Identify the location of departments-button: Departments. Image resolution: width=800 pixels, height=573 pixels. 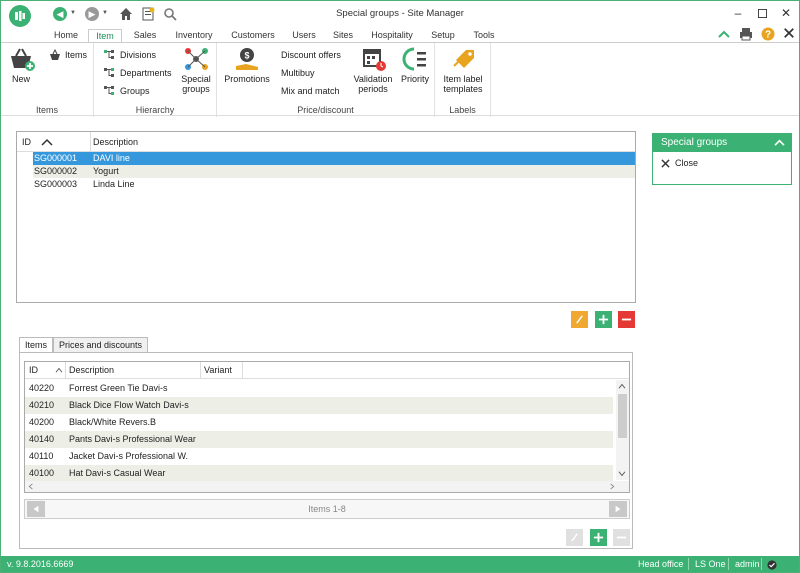
(137, 73).